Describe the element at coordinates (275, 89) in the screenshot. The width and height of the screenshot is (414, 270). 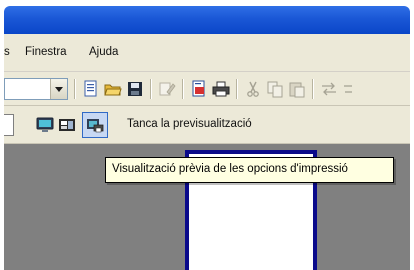
I see `copy-icon` at that location.